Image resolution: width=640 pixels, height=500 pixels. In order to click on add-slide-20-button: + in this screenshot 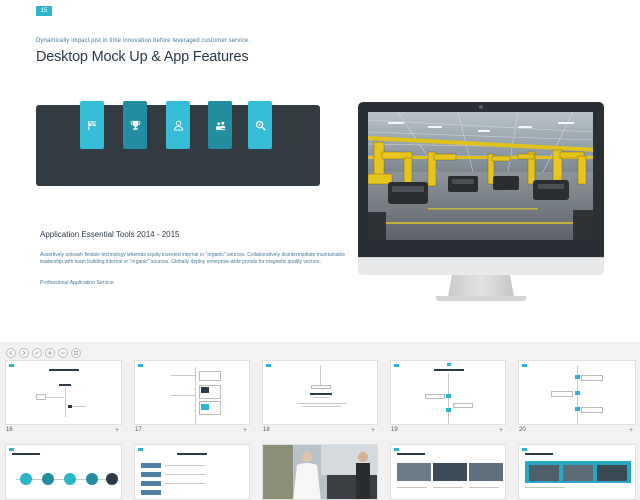, I will do `click(631, 430)`.